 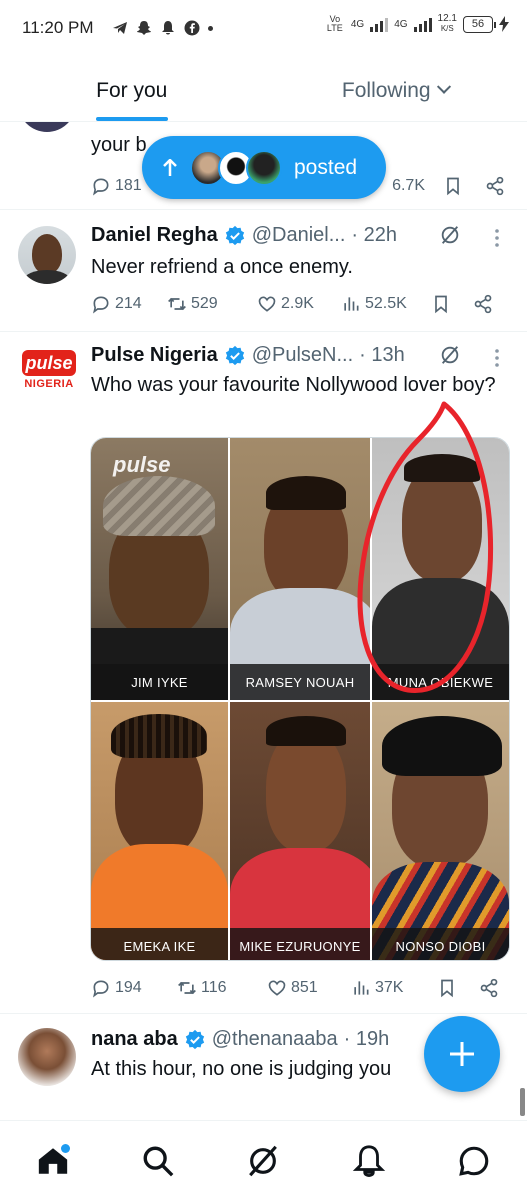 What do you see at coordinates (53, 1161) in the screenshot?
I see `nav-home` at bounding box center [53, 1161].